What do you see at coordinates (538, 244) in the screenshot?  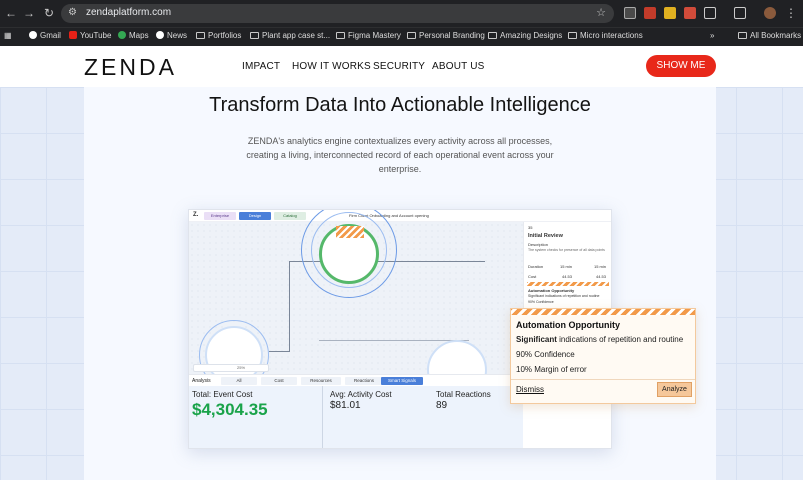 I see `panel-description-label: Description` at bounding box center [538, 244].